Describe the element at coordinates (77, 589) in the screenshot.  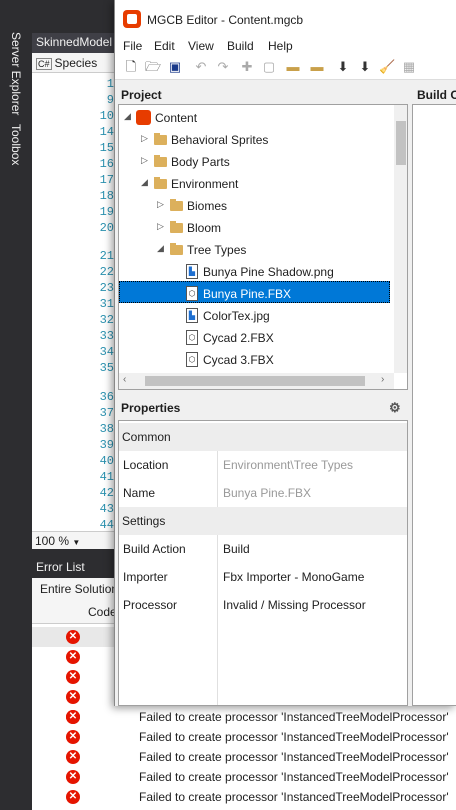
I see `error-scope-dropdown: Entire Solution` at that location.